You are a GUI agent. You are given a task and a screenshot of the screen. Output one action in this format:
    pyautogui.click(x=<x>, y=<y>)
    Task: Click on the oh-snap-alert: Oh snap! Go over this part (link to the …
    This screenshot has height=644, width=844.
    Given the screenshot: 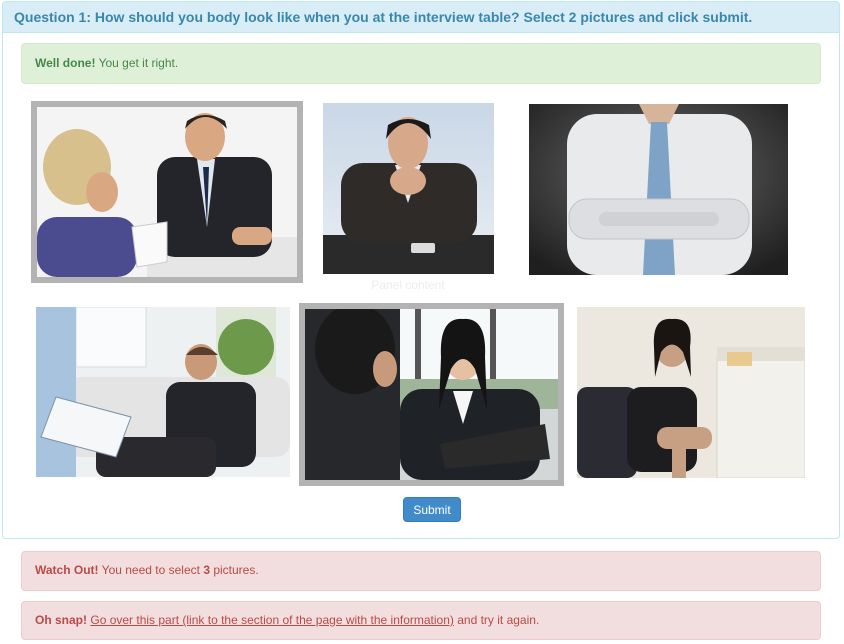 What is the action you would take?
    pyautogui.click(x=421, y=620)
    